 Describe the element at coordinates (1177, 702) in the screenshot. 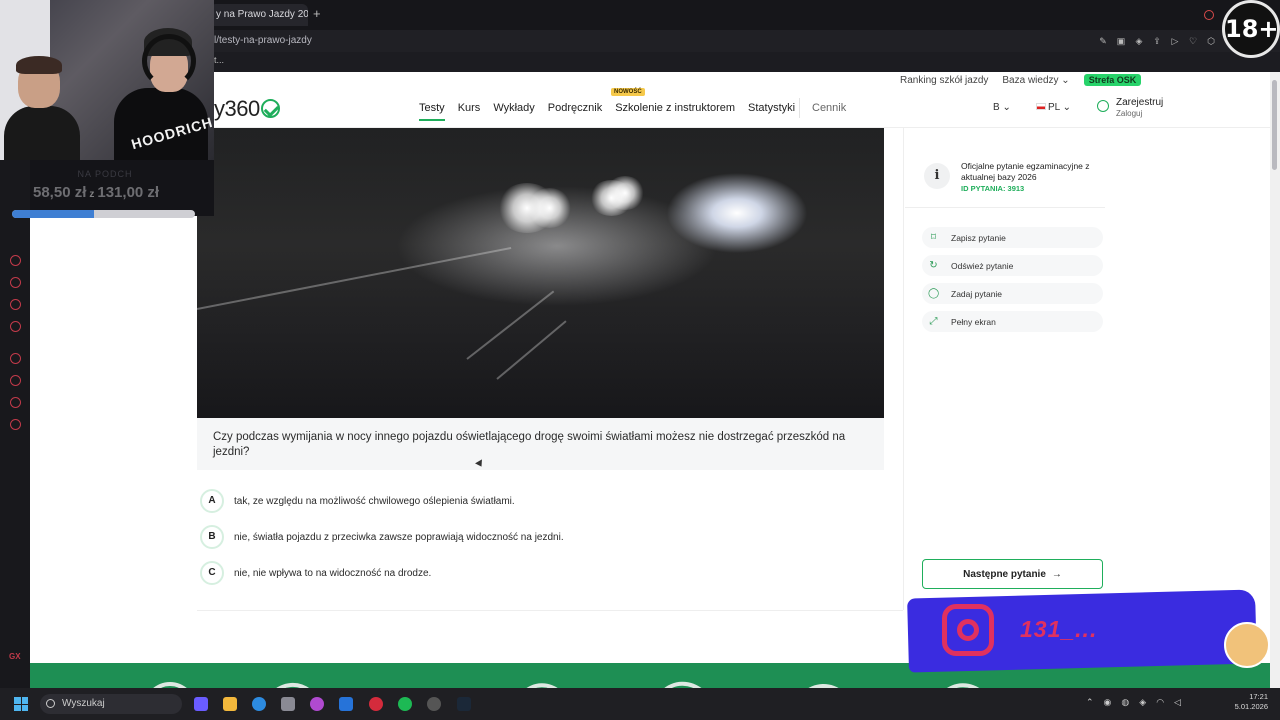

I see `volume-icon: ◁` at that location.